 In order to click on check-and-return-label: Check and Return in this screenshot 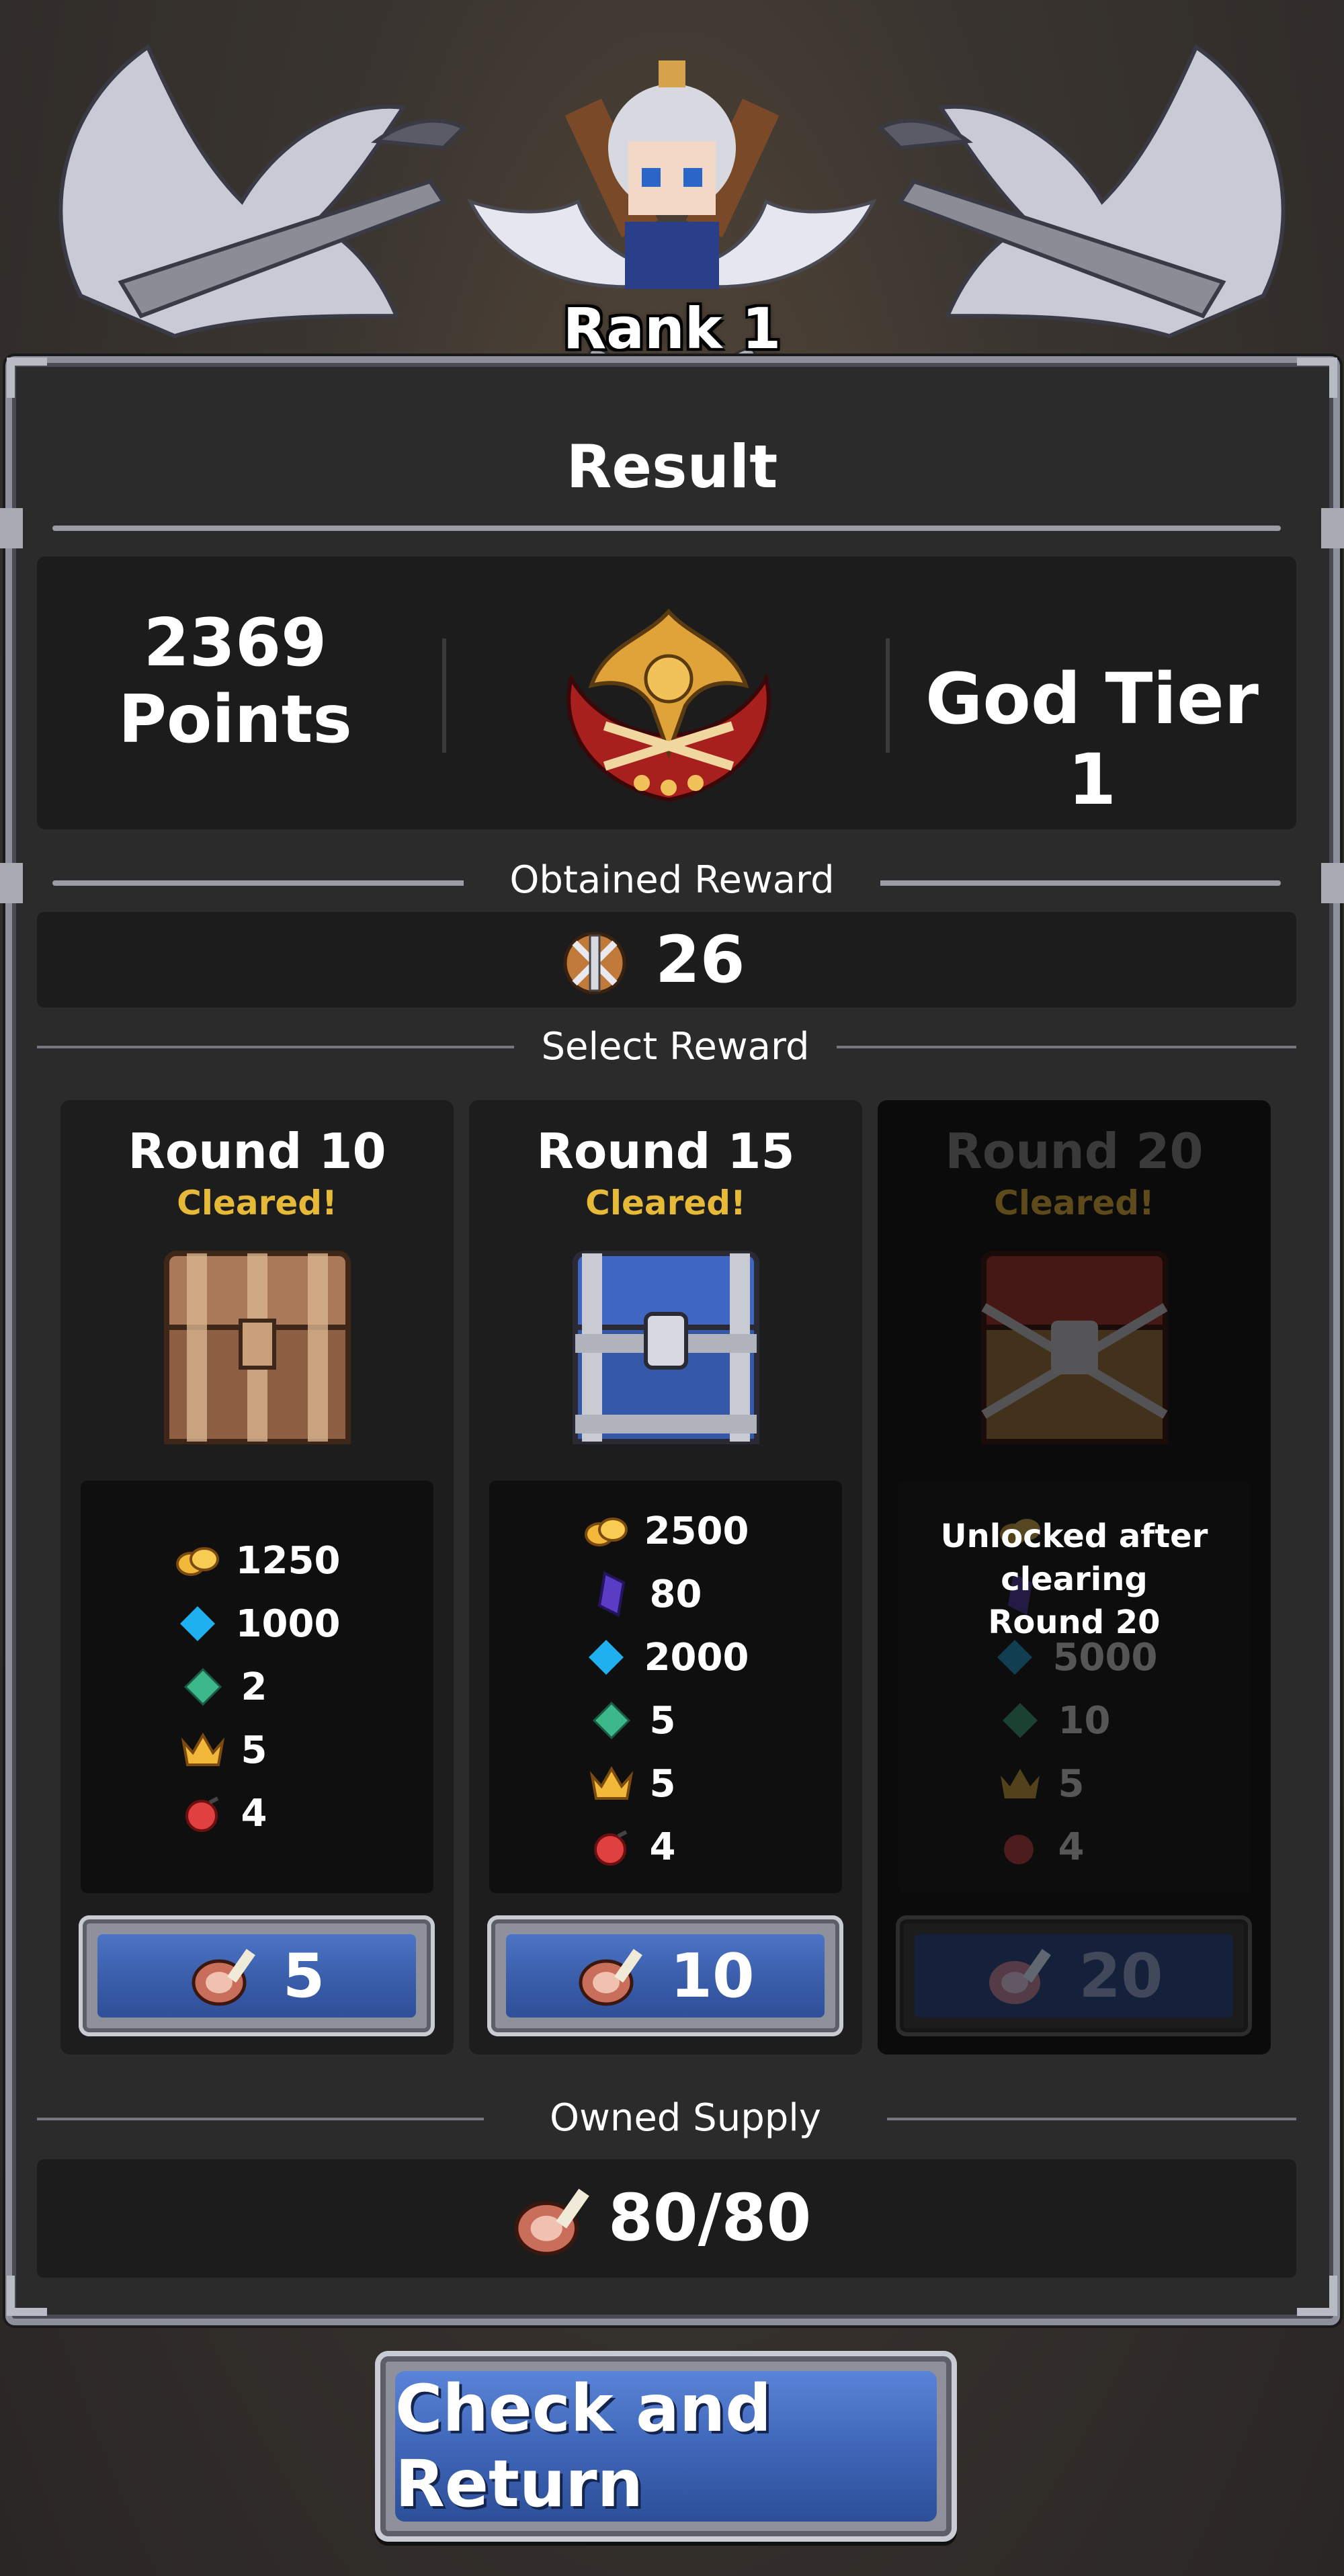, I will do `click(666, 2446)`.